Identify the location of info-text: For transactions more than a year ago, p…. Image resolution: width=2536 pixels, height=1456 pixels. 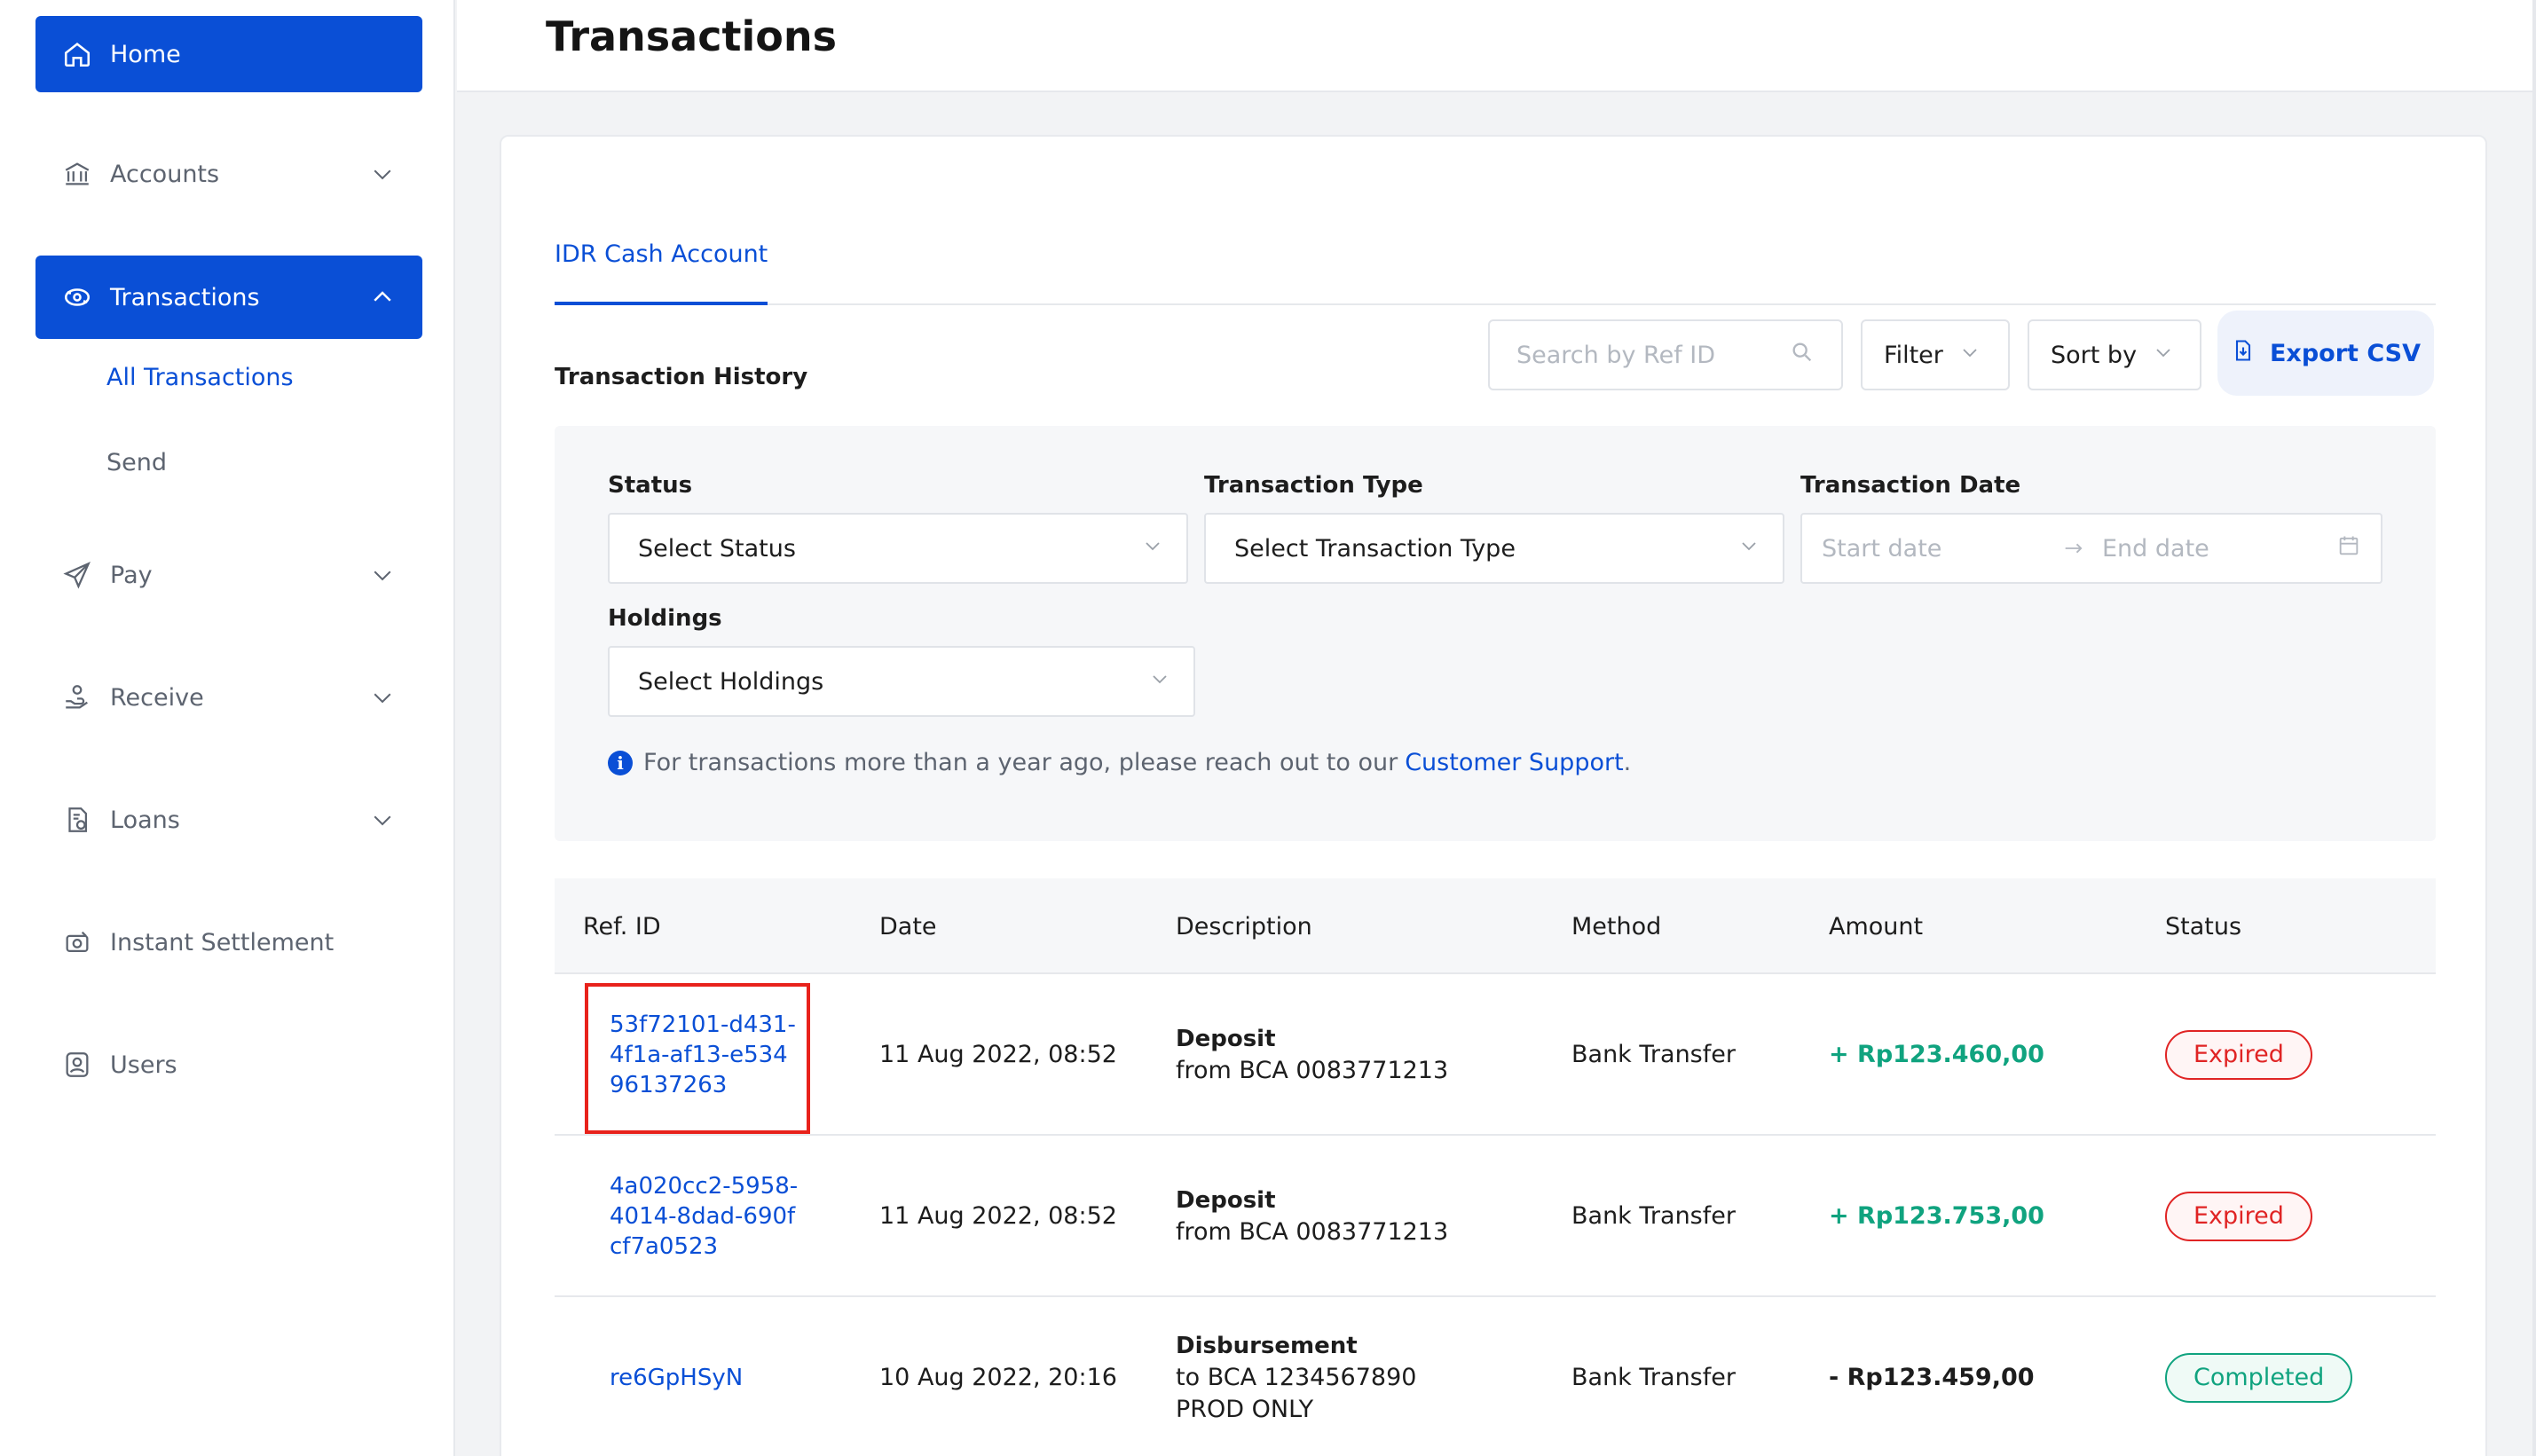
(1021, 762).